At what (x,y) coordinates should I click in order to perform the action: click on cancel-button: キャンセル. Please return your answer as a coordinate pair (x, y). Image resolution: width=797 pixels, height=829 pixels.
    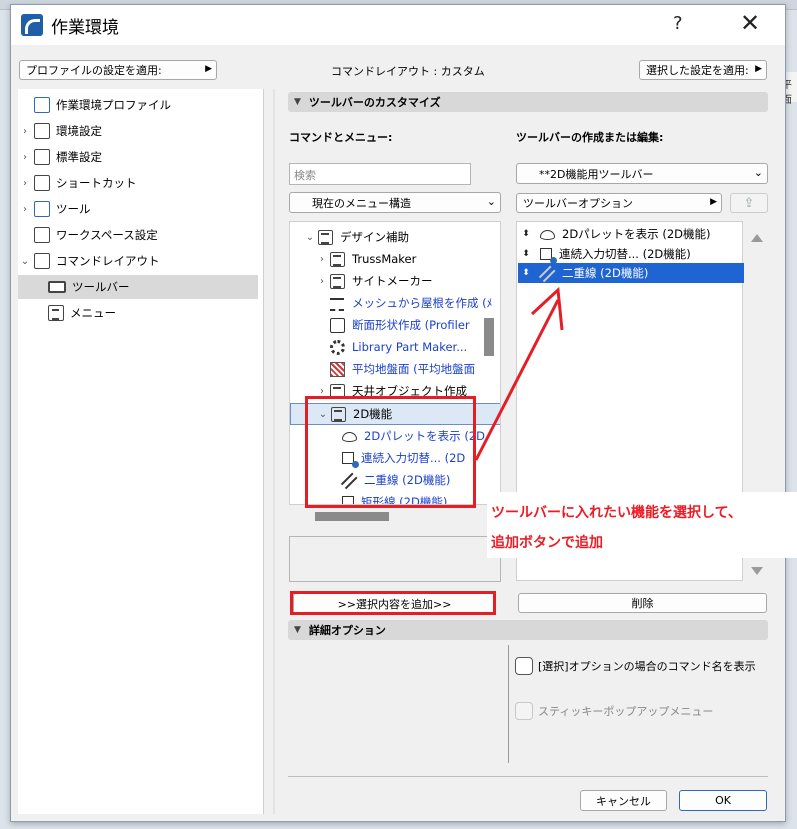
    Looking at the image, I should click on (623, 800).